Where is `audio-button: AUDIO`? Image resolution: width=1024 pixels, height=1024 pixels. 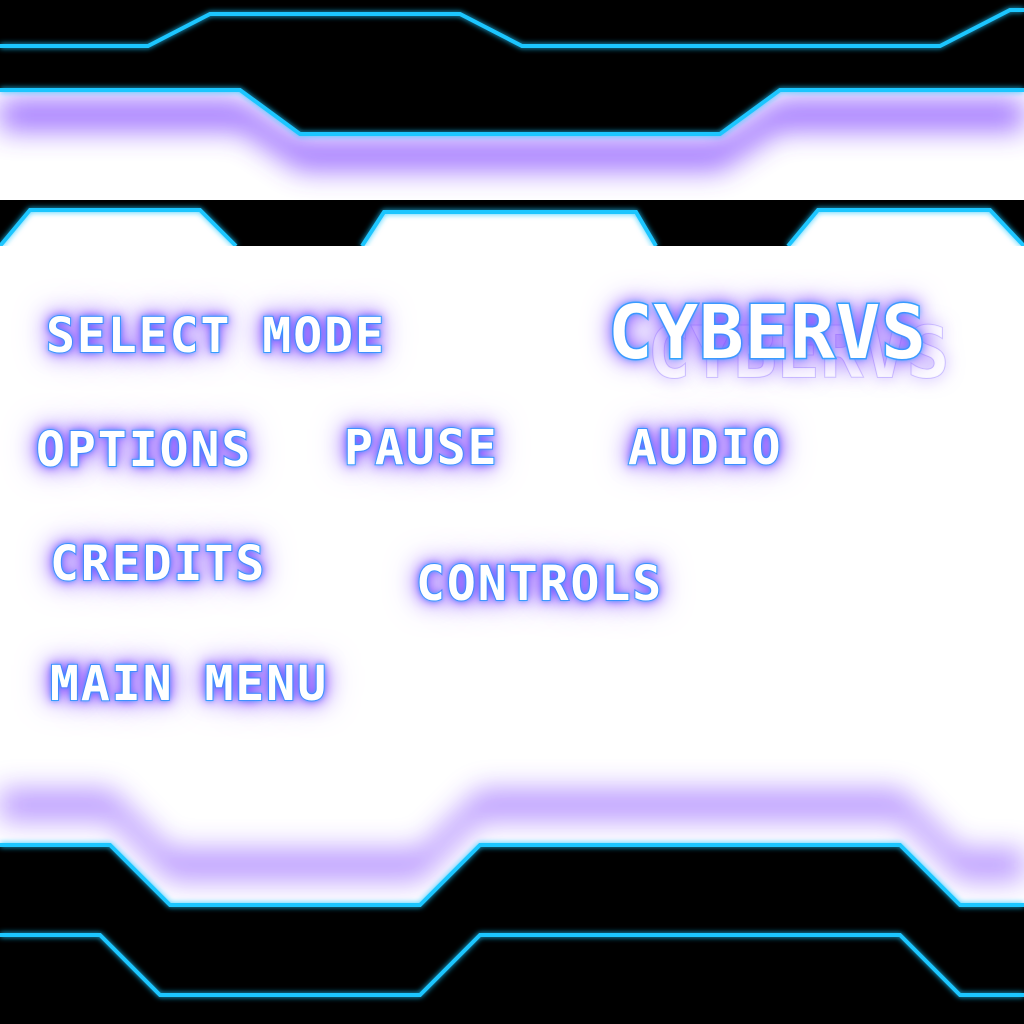 audio-button: AUDIO is located at coordinates (705, 448).